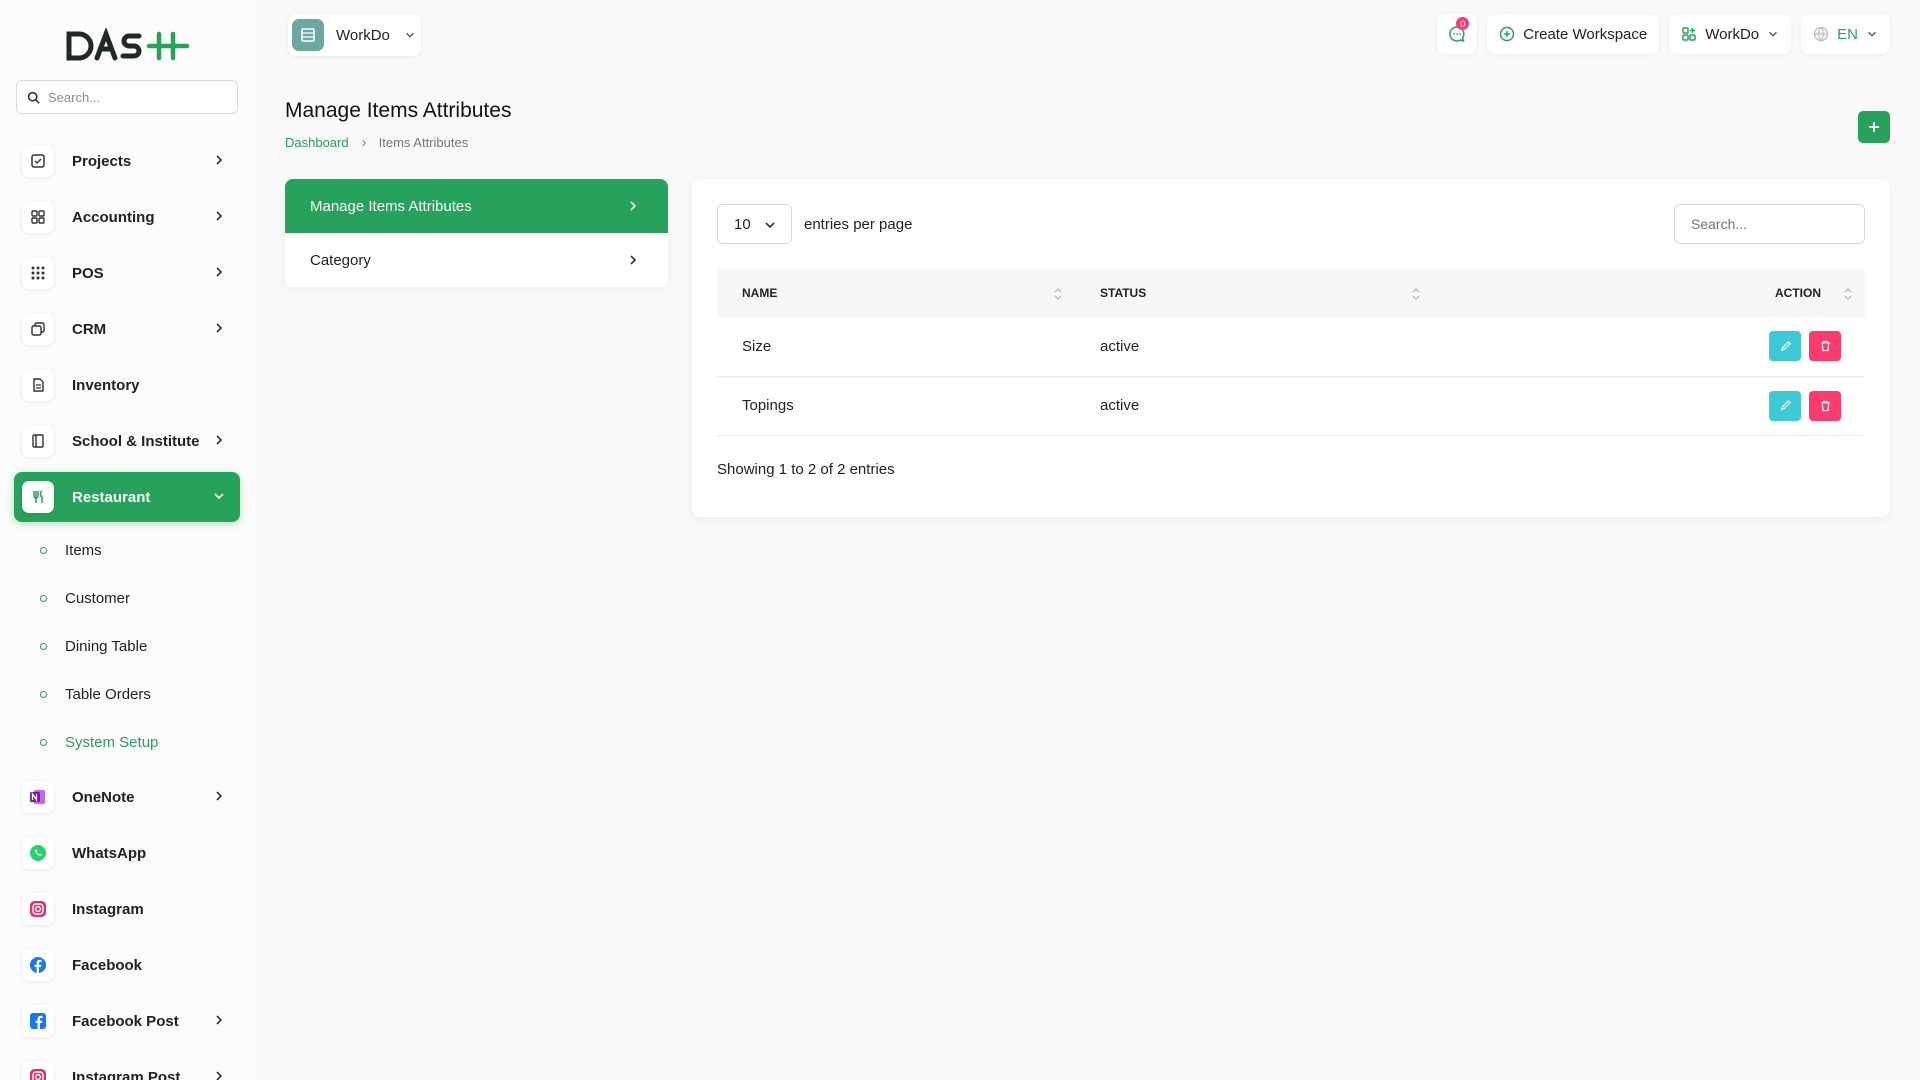 The image size is (1920, 1080). Describe the element at coordinates (83, 550) in the screenshot. I see `submenu-item-label: Items` at that location.